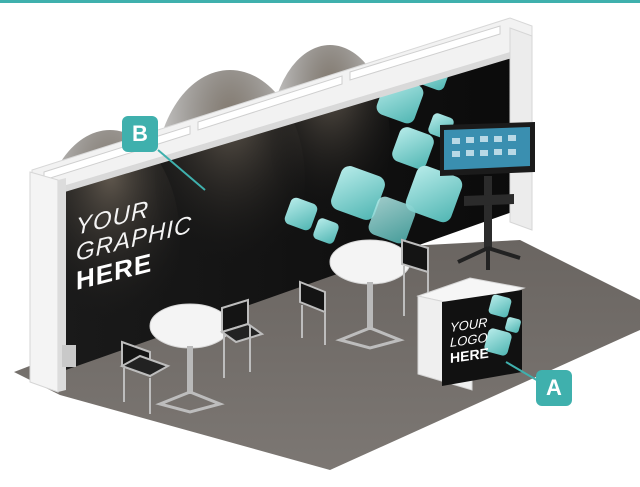 The image size is (640, 487). What do you see at coordinates (140, 134) in the screenshot?
I see `callout-b-badge: B` at bounding box center [140, 134].